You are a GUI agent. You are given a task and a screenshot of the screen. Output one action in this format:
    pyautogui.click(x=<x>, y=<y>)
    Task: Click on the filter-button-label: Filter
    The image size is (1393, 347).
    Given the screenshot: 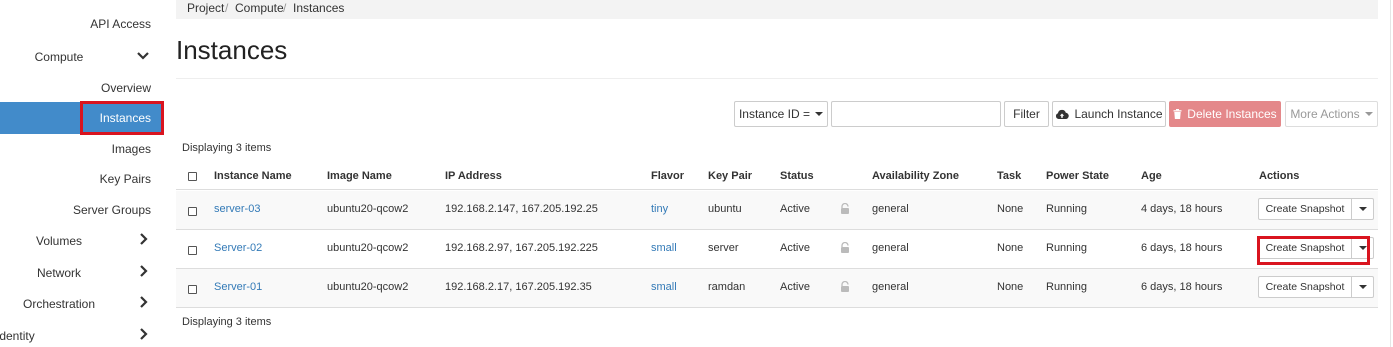 What is the action you would take?
    pyautogui.click(x=1026, y=114)
    